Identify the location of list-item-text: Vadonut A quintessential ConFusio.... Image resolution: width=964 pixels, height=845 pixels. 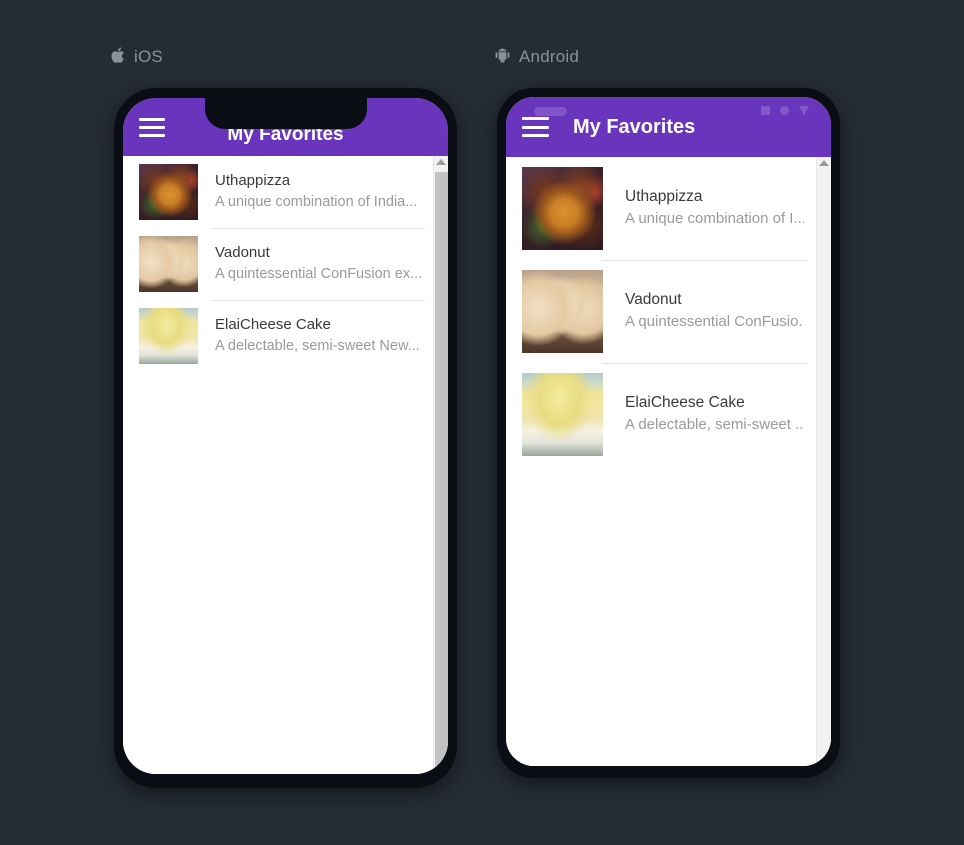
(703, 311).